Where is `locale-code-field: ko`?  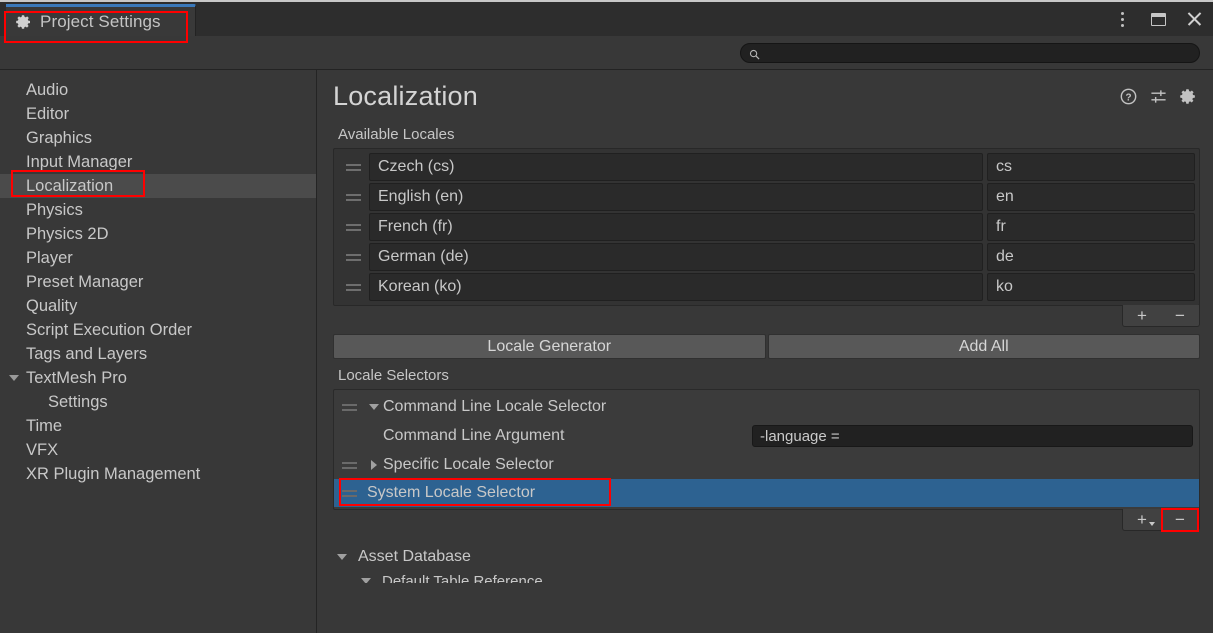
locale-code-field: ko is located at coordinates (1091, 287).